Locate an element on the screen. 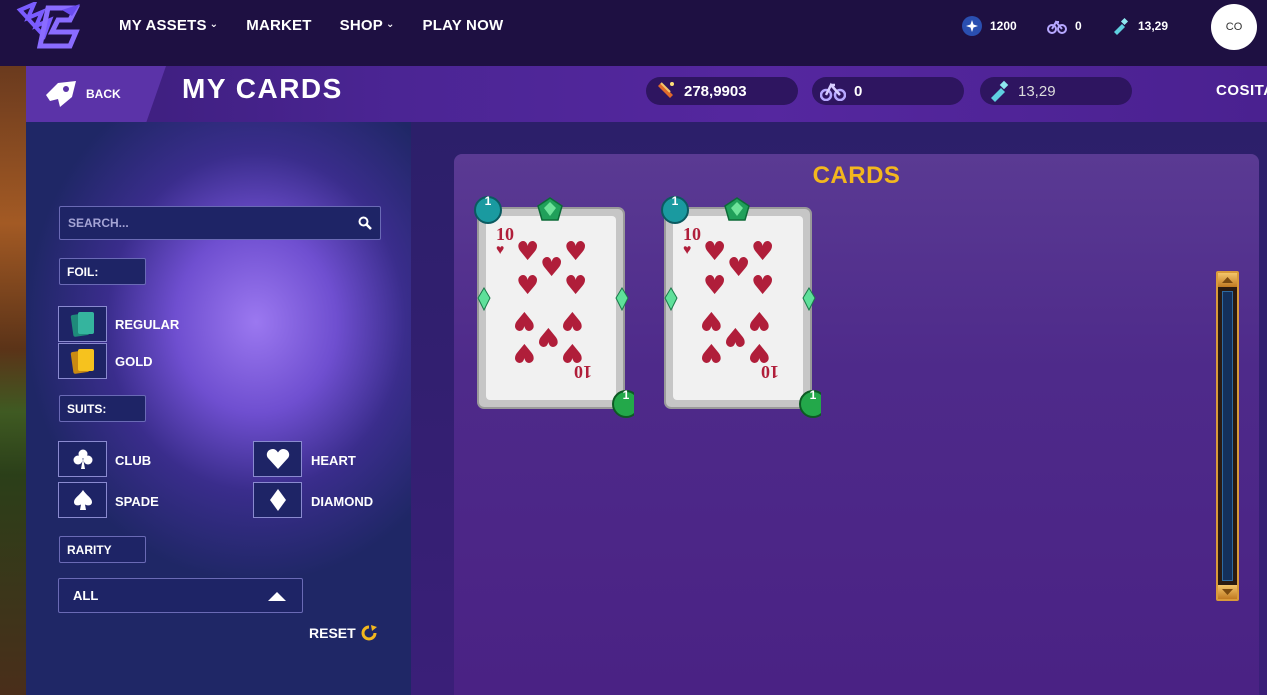  spade-icon is located at coordinates (82, 500).